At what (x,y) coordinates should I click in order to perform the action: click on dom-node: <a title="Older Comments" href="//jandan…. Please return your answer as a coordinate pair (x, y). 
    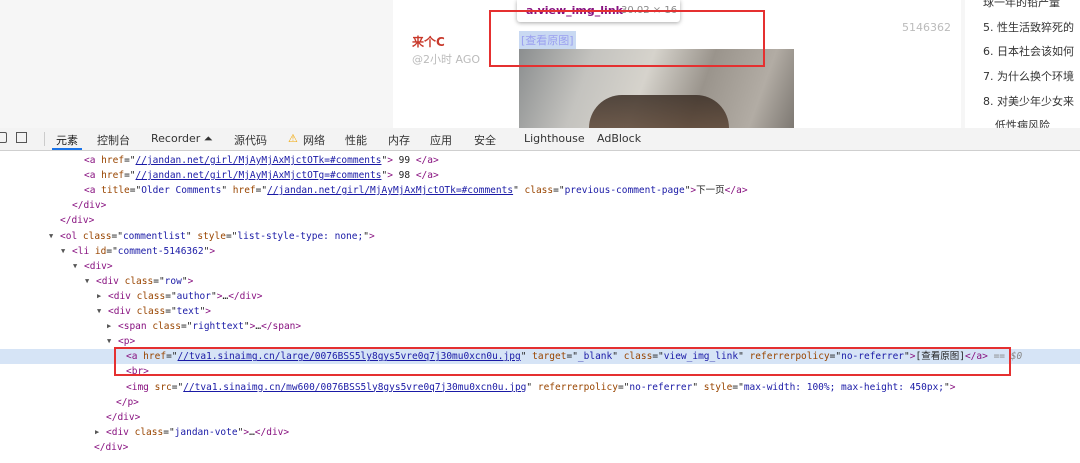
    Looking at the image, I should click on (540, 190).